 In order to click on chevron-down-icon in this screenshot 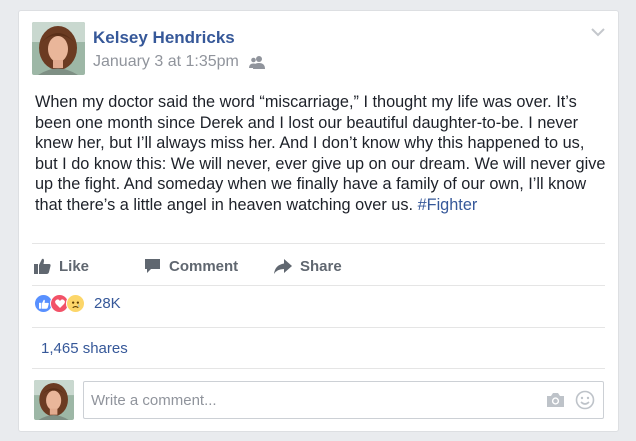, I will do `click(598, 32)`.